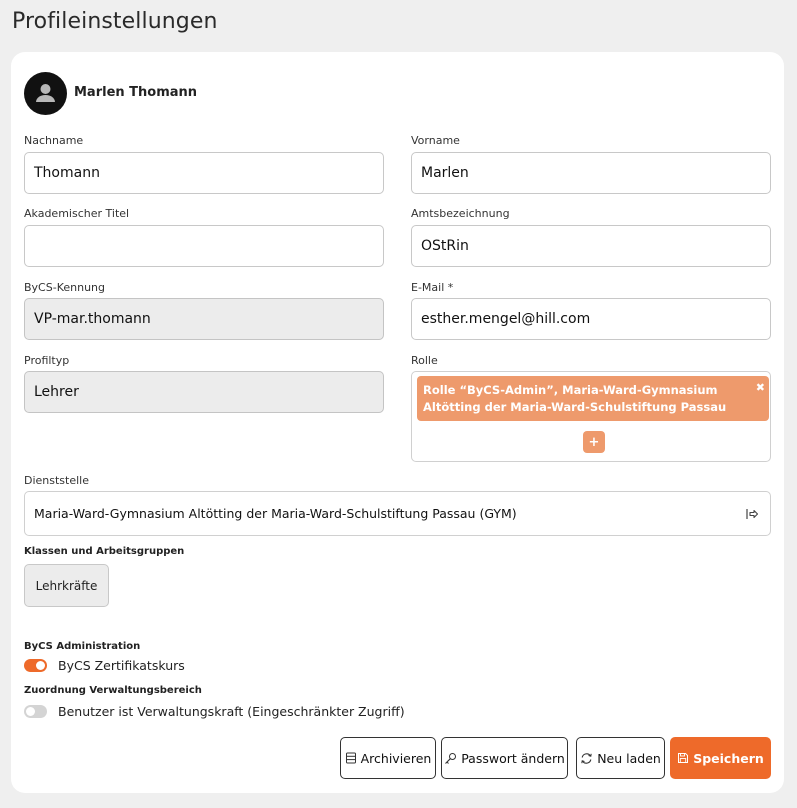  What do you see at coordinates (104, 551) in the screenshot?
I see `groups-label: Klassen und Arbeitsgruppen` at bounding box center [104, 551].